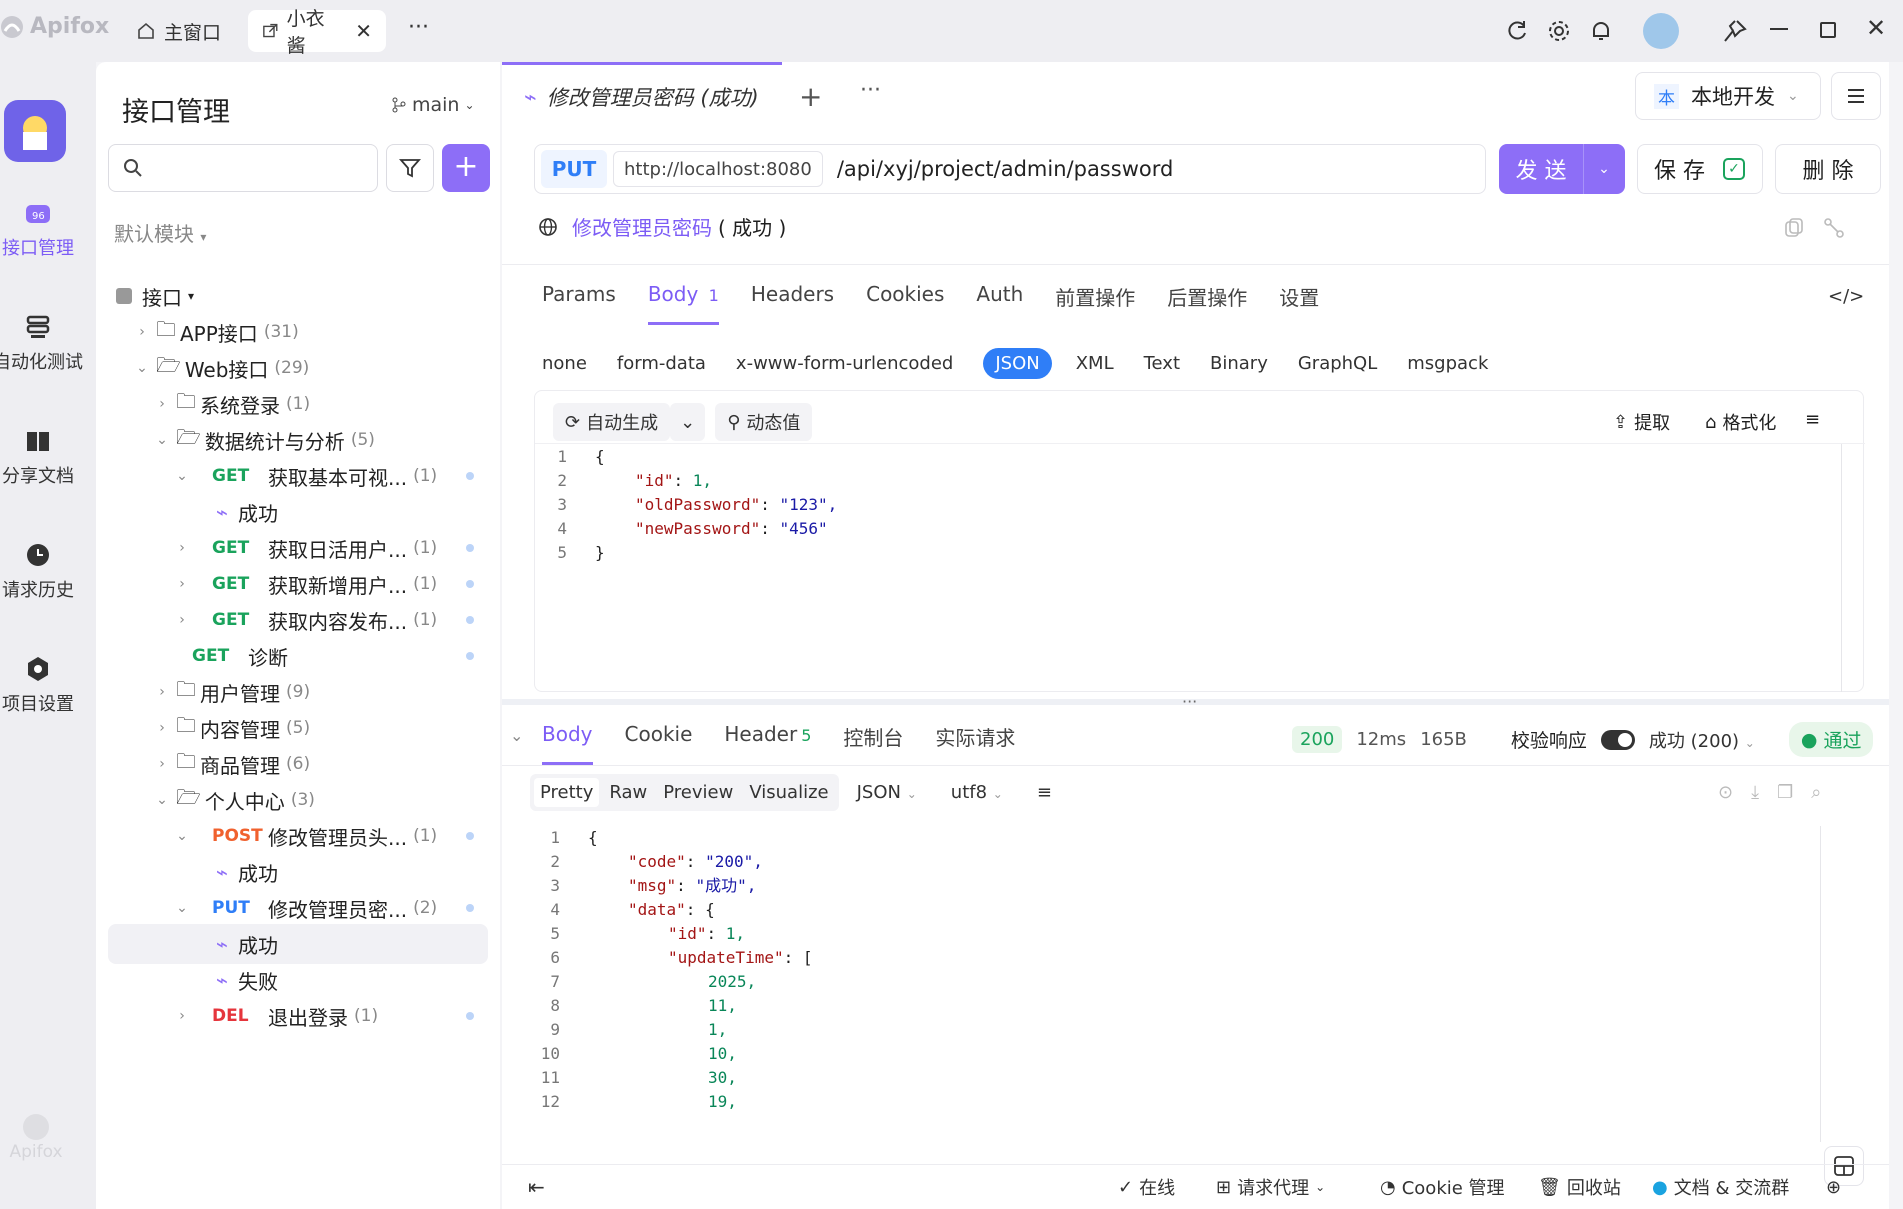 The image size is (1903, 1209). Describe the element at coordinates (1442, 1187) in the screenshot. I see `cookie-manager: ◔ Cookie 管理` at that location.